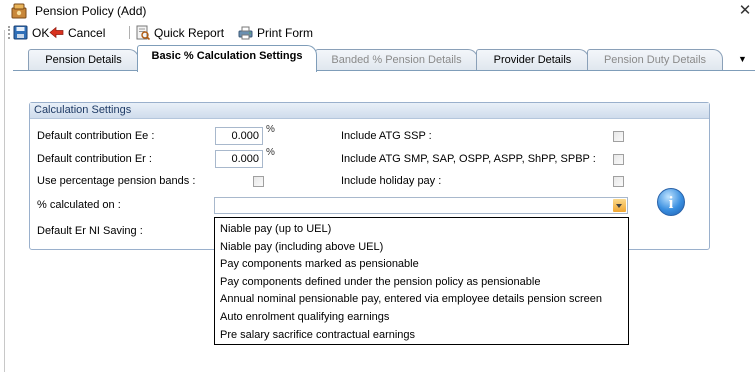  Describe the element at coordinates (619, 205) in the screenshot. I see `combo-dropdown-arrow-icon` at that location.